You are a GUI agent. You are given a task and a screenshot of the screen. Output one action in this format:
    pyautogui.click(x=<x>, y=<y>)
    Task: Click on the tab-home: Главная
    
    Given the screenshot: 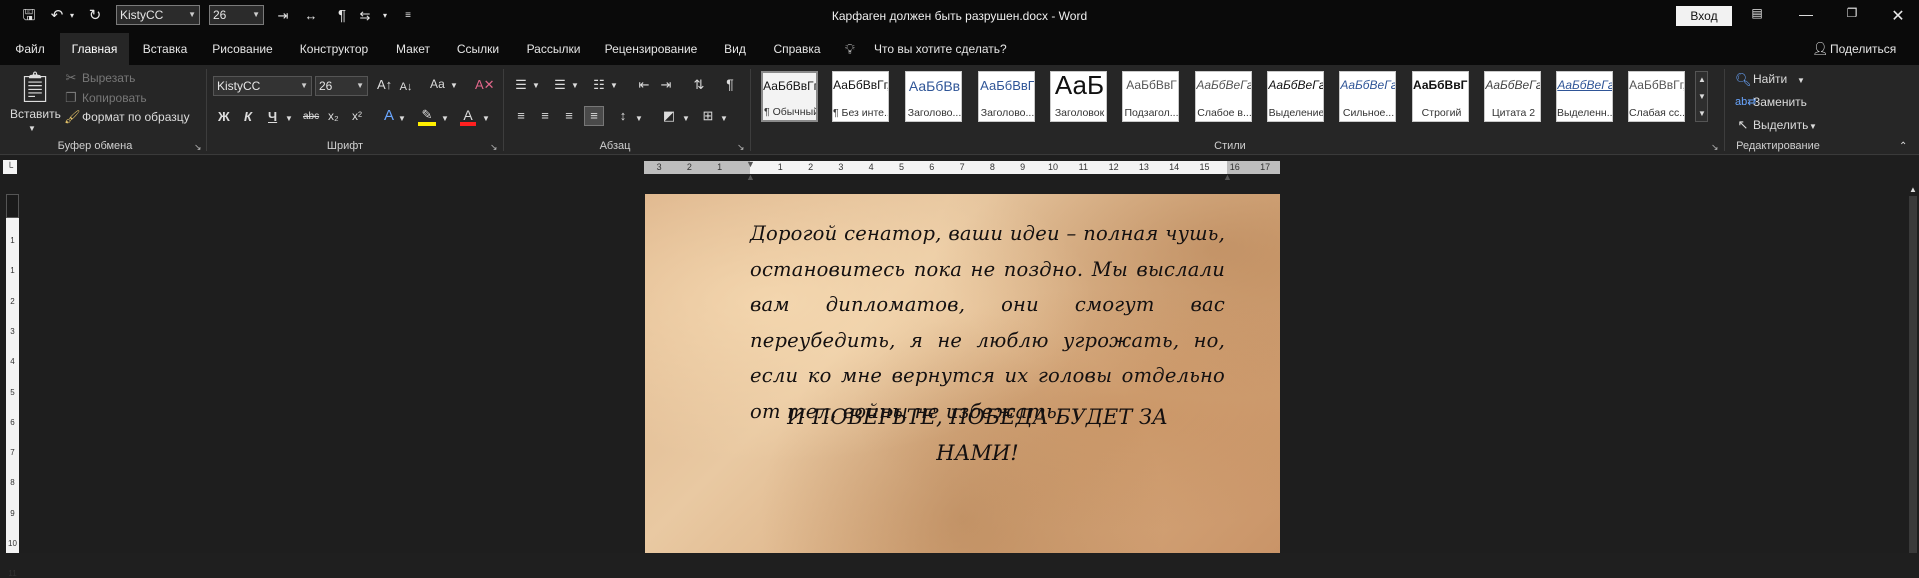 What is the action you would take?
    pyautogui.click(x=94, y=49)
    